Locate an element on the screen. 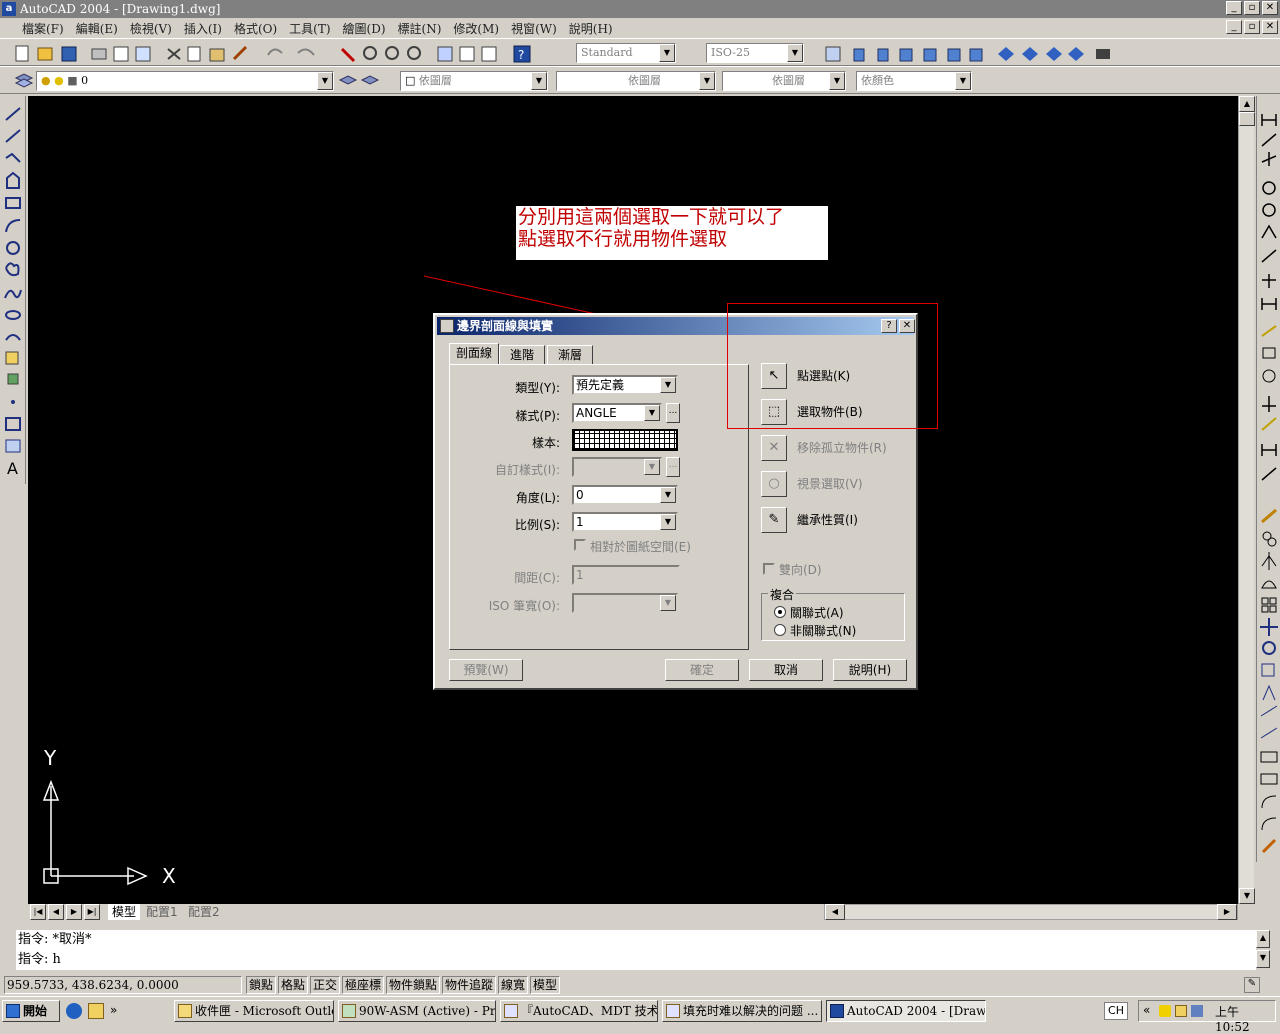  ortho-toggle: 正交 is located at coordinates (325, 985).